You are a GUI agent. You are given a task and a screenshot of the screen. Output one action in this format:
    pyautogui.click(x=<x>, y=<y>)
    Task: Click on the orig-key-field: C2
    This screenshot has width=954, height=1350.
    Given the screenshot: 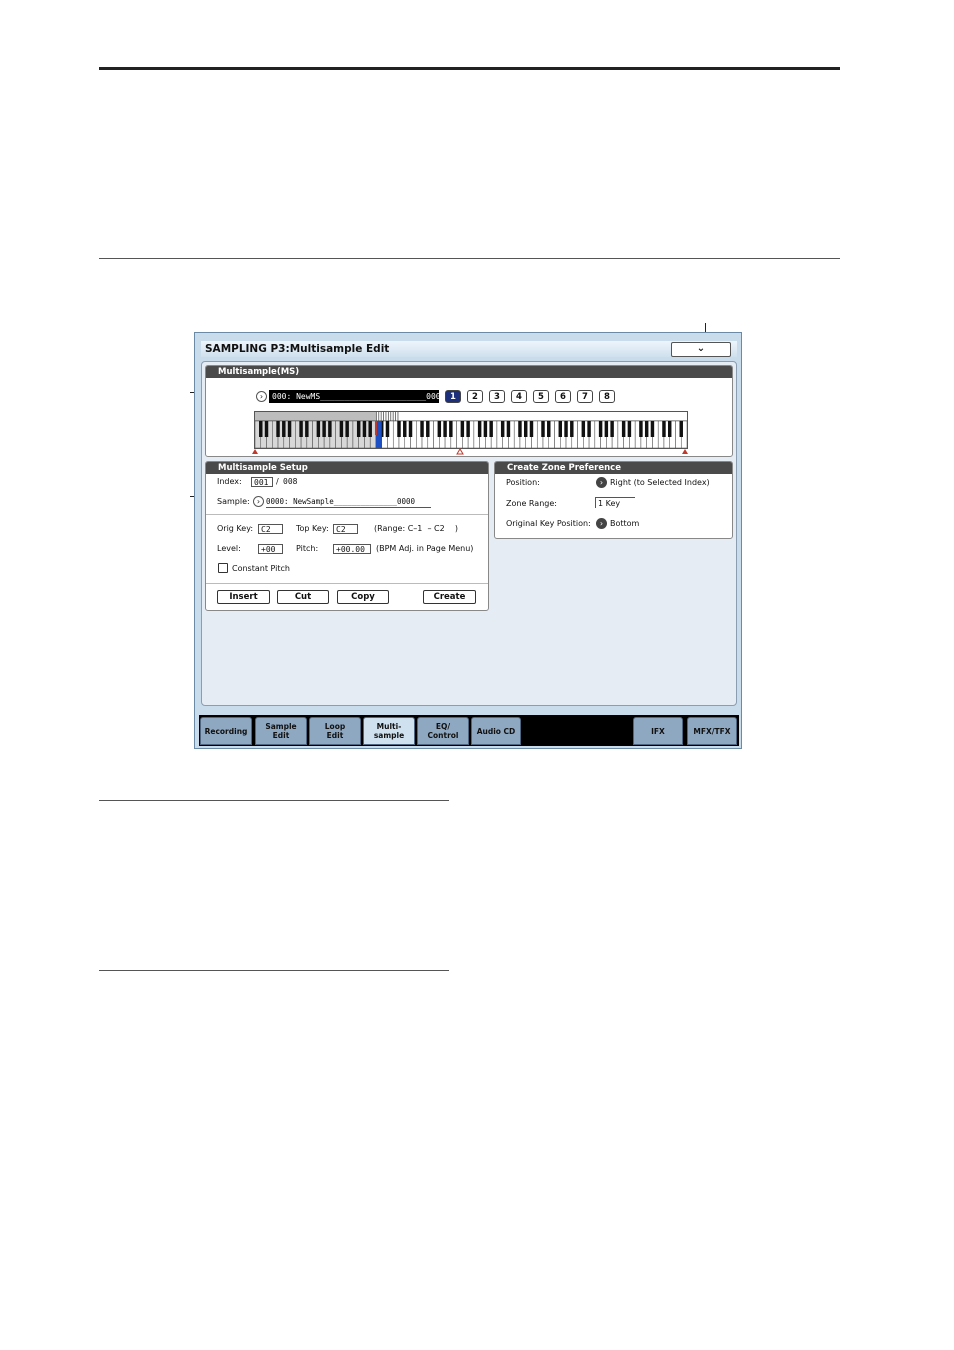 What is the action you would take?
    pyautogui.click(x=270, y=529)
    